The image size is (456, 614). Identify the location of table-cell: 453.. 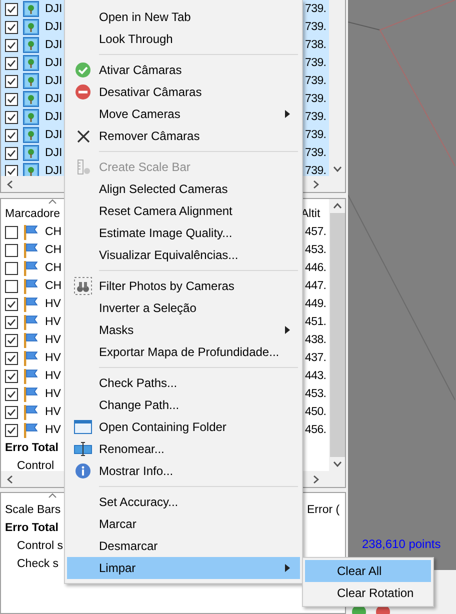
(316, 250).